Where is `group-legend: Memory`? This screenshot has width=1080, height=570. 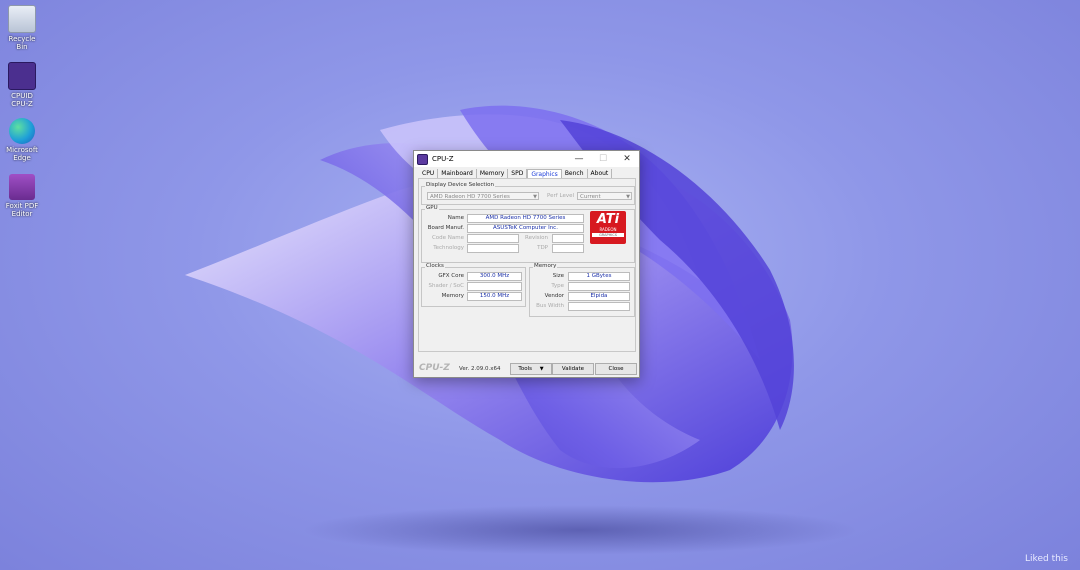 group-legend: Memory is located at coordinates (545, 266).